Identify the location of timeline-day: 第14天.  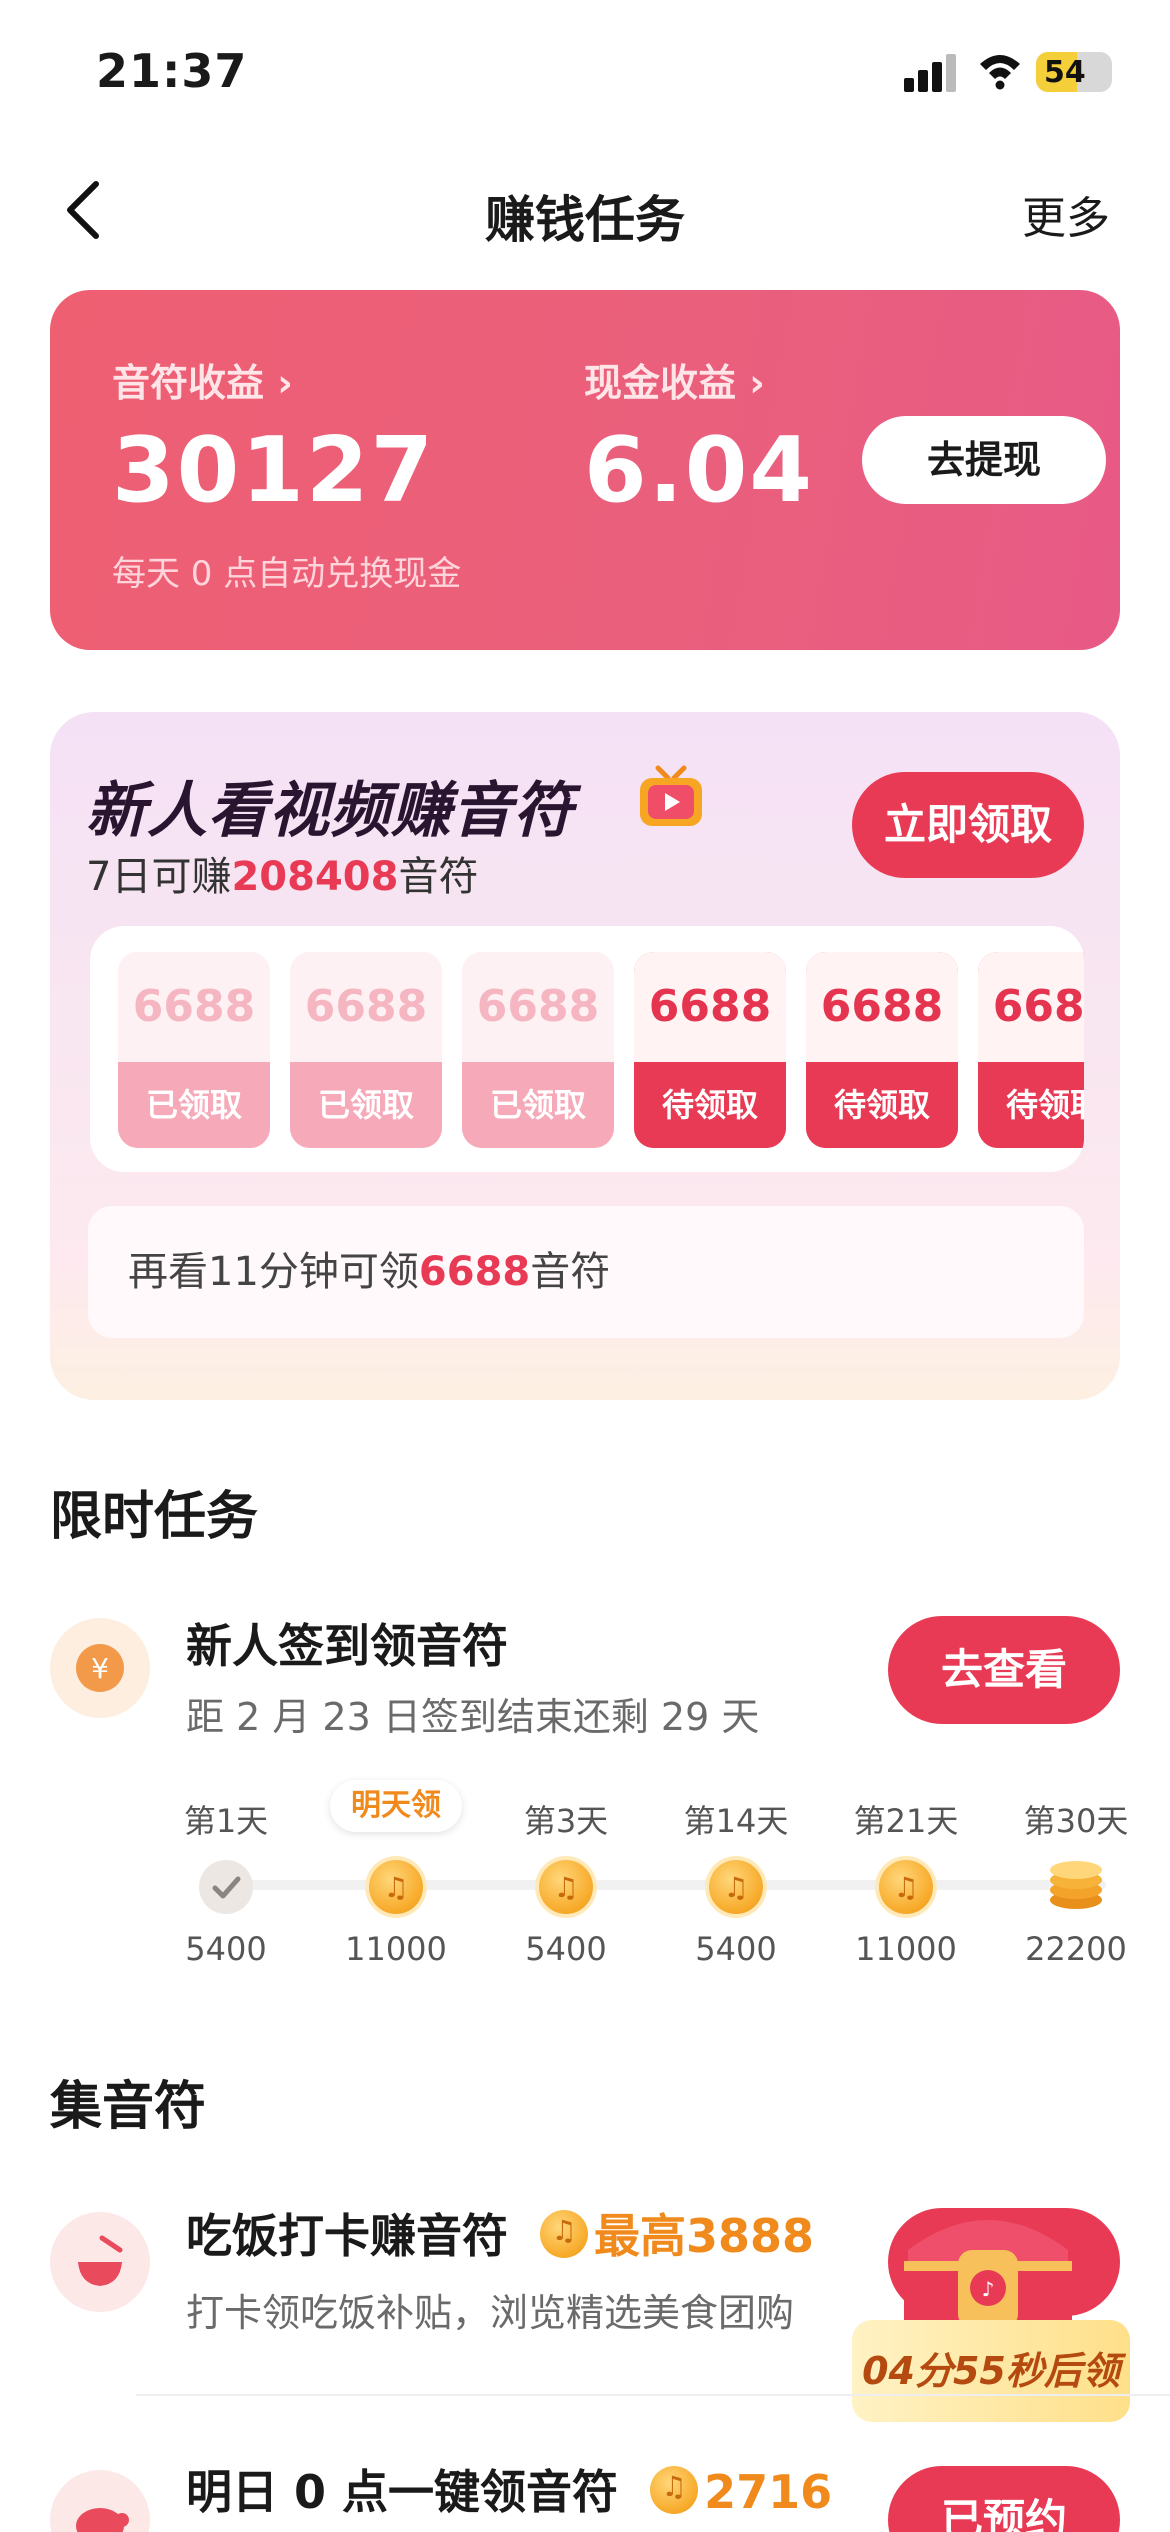
(736, 1821).